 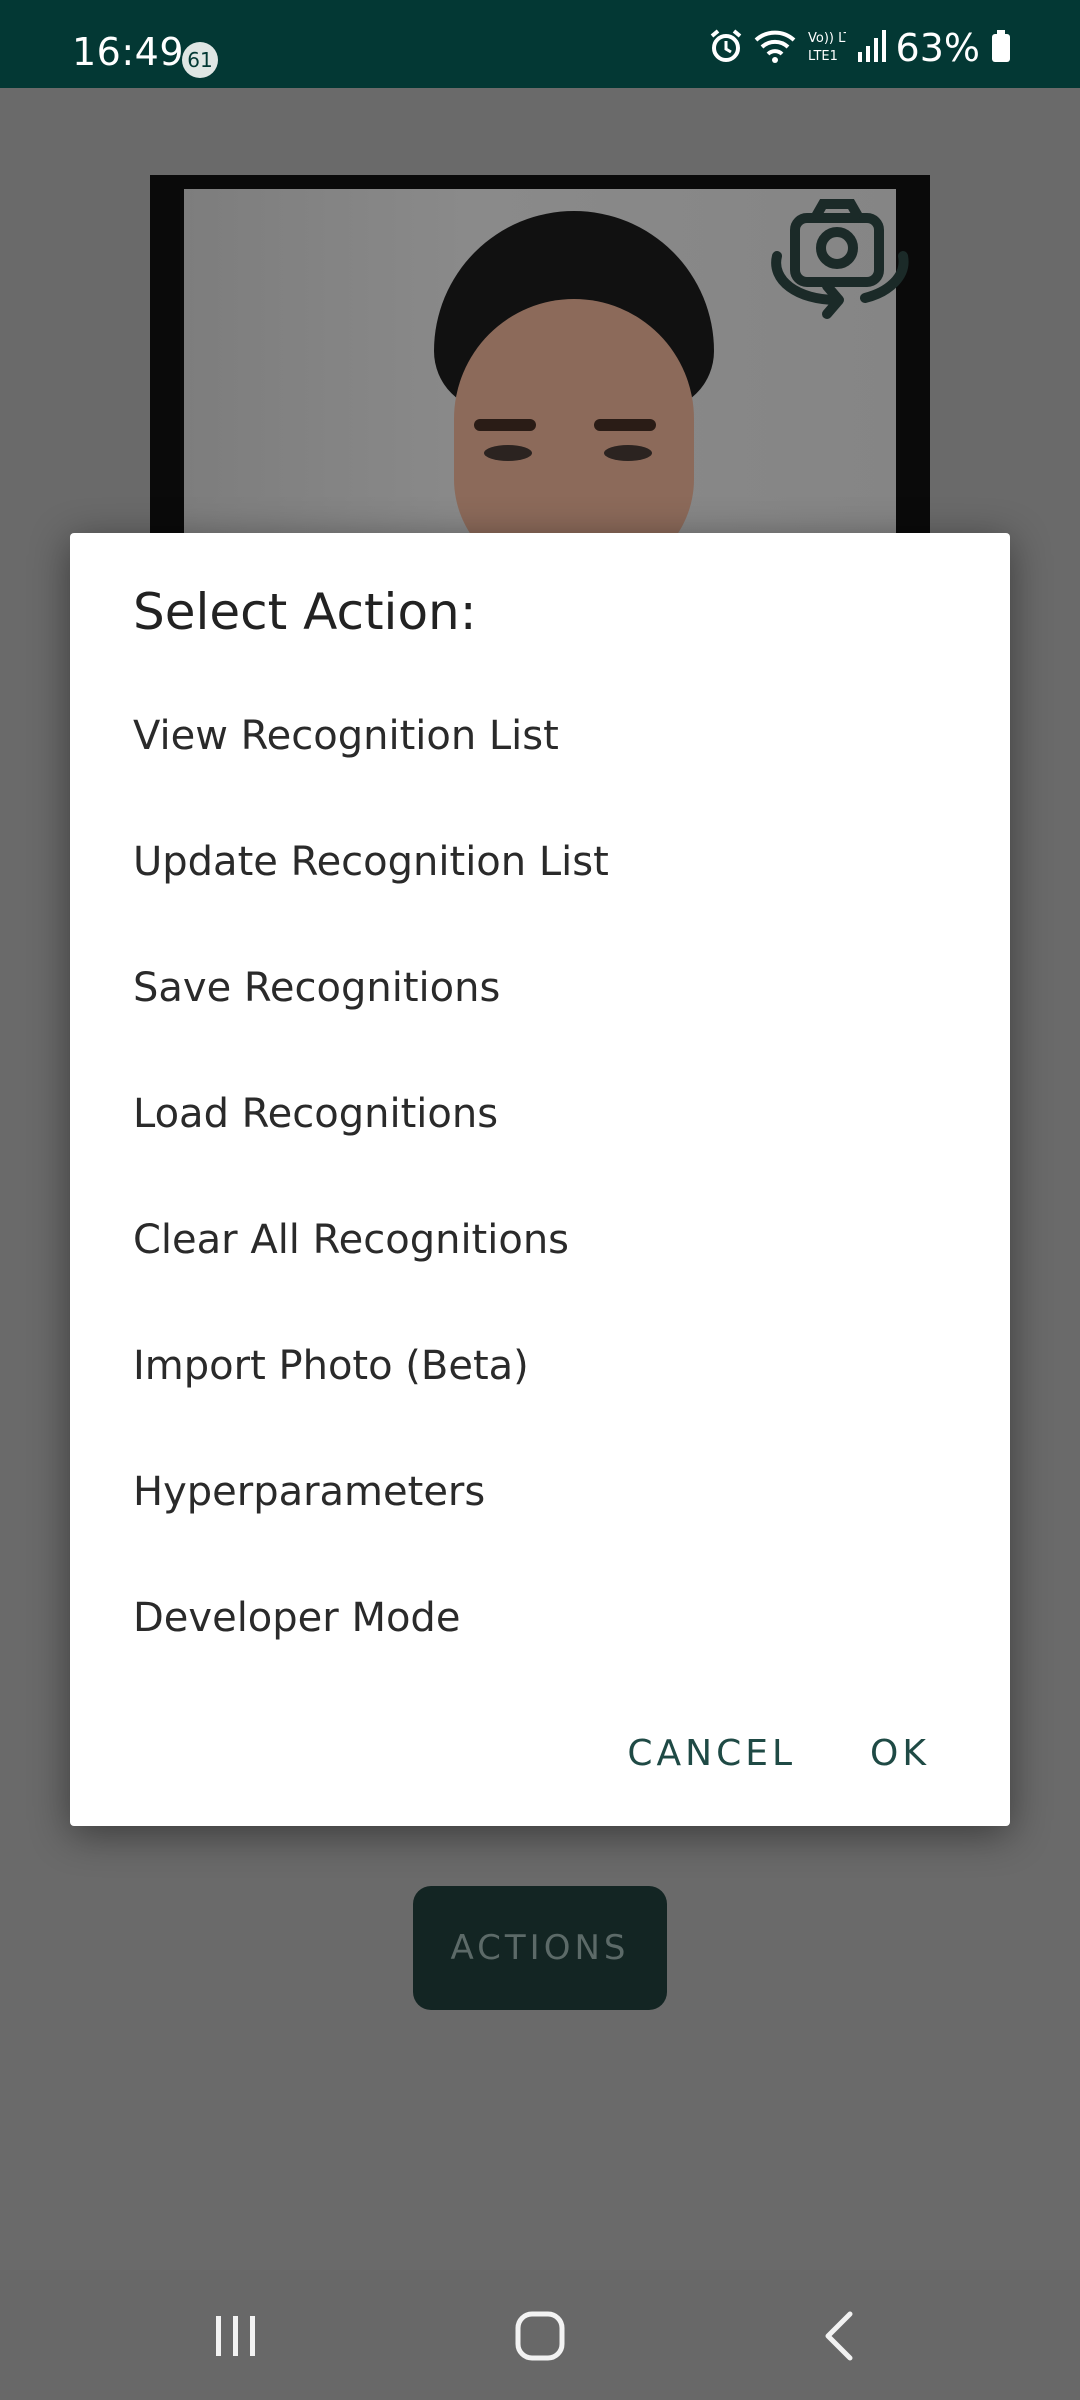 I want to click on option-load-recognitions: Load Recognitions, so click(x=540, y=1114).